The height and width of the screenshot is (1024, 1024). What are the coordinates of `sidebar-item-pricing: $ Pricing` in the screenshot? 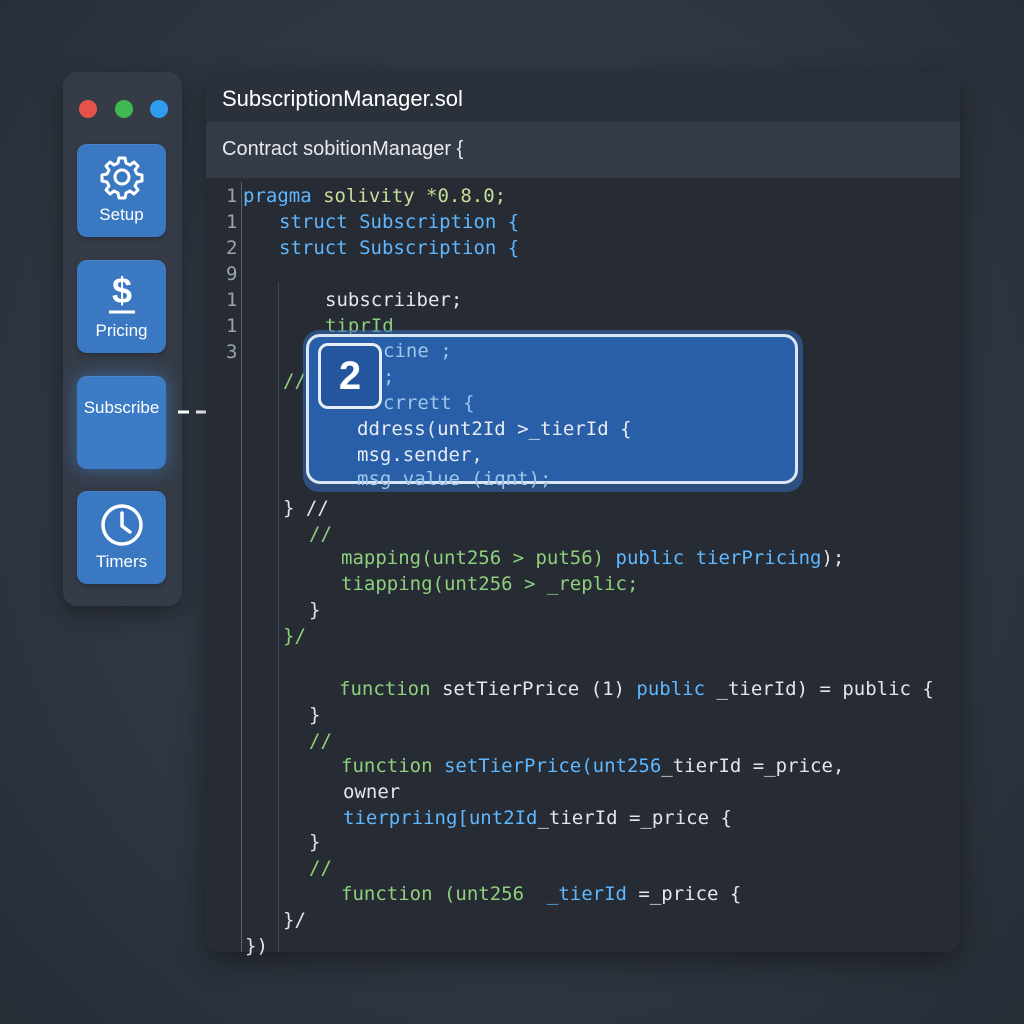 It's located at (121, 306).